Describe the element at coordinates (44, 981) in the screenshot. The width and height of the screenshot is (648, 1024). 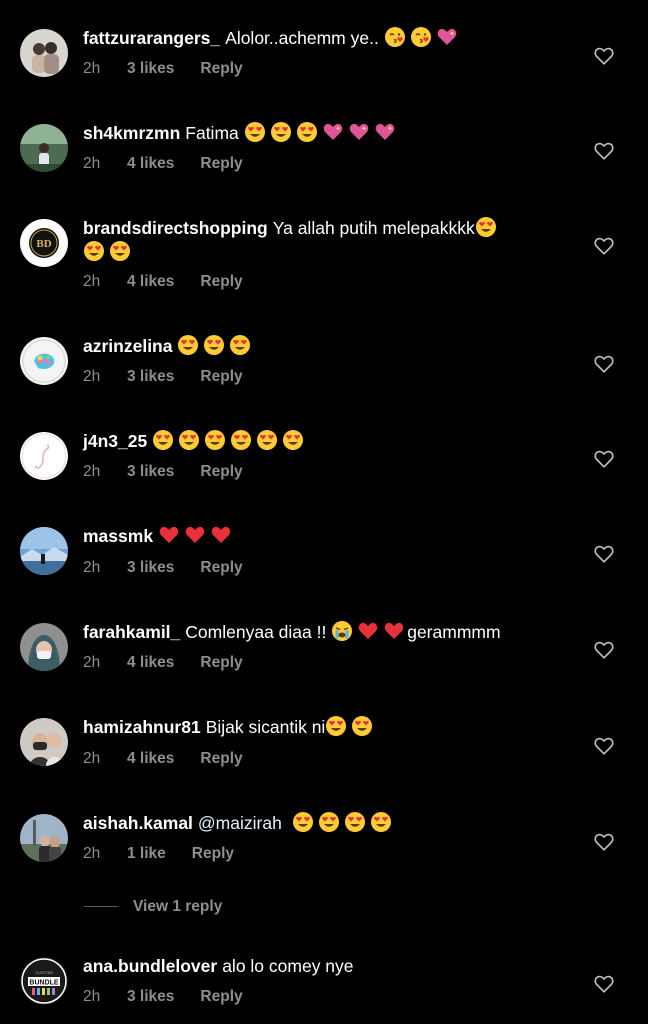
I see `avatar: CUSTOM BUNDLE` at that location.